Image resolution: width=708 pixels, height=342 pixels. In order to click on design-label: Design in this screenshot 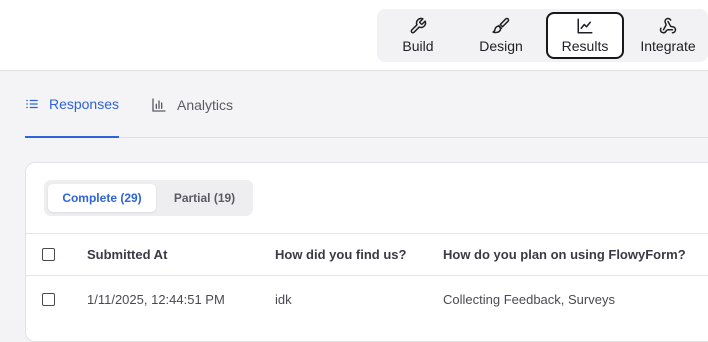, I will do `click(501, 46)`.